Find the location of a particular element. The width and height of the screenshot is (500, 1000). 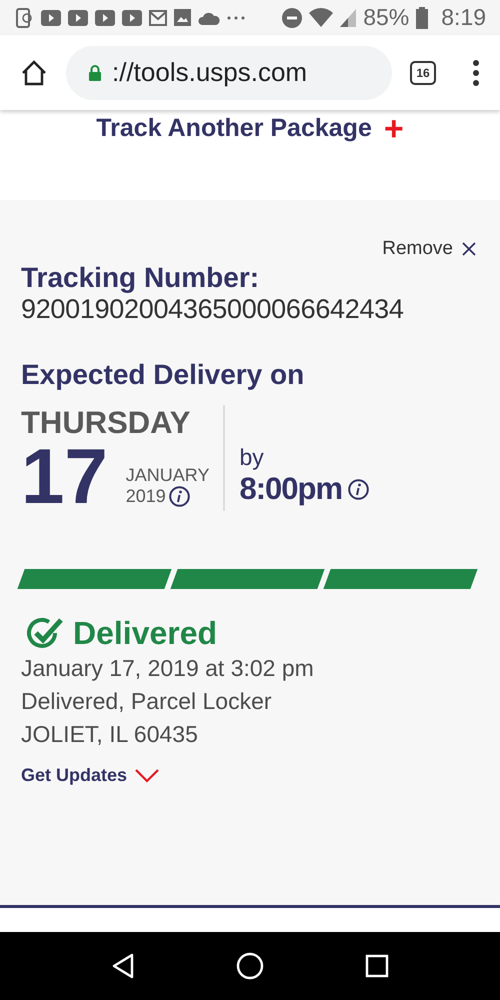

plus-icon: + is located at coordinates (394, 130).